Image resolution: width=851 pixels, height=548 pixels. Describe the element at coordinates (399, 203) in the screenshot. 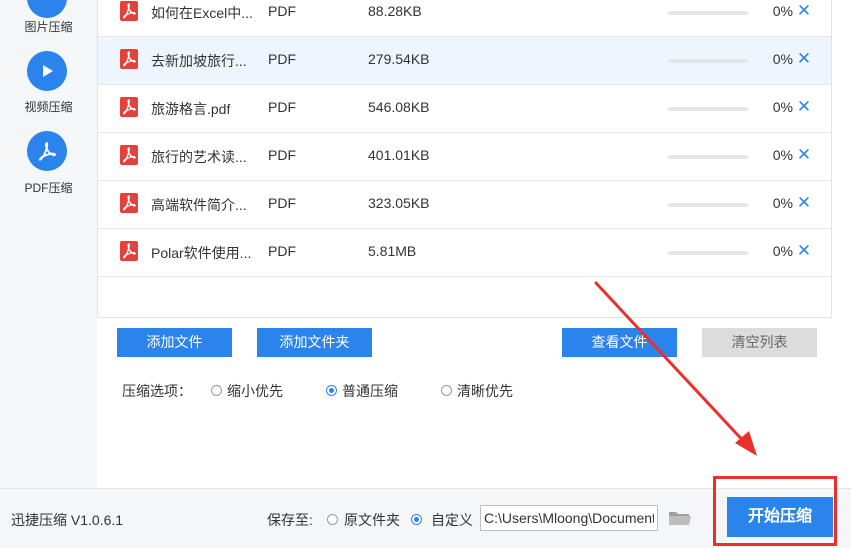

I see `file-size: 323.05KB` at that location.